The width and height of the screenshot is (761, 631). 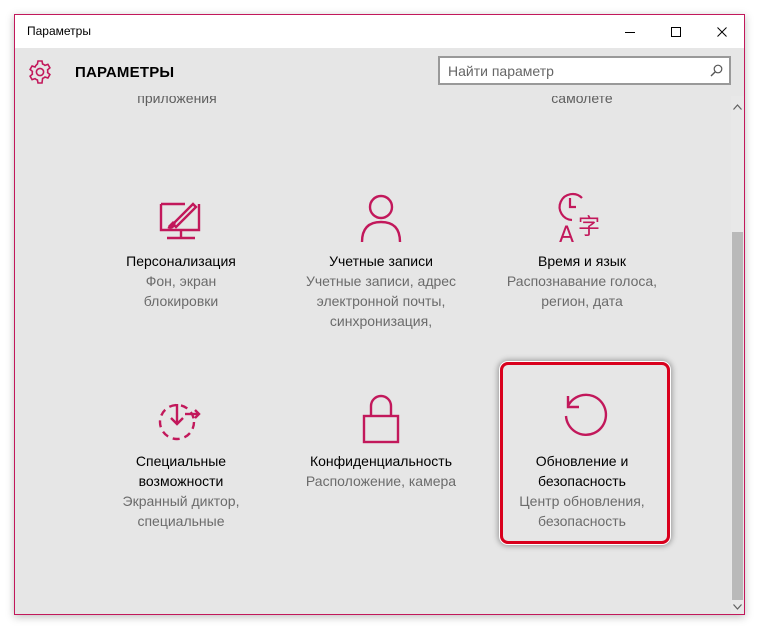 I want to click on tile-personalization: Персонализация Фон, экран блокировки, so click(x=181, y=249).